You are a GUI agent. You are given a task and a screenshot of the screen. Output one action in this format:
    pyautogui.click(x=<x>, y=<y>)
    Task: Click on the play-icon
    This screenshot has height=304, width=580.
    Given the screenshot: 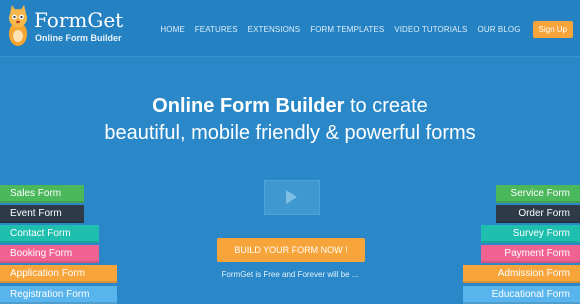 What is the action you would take?
    pyautogui.click(x=291, y=197)
    